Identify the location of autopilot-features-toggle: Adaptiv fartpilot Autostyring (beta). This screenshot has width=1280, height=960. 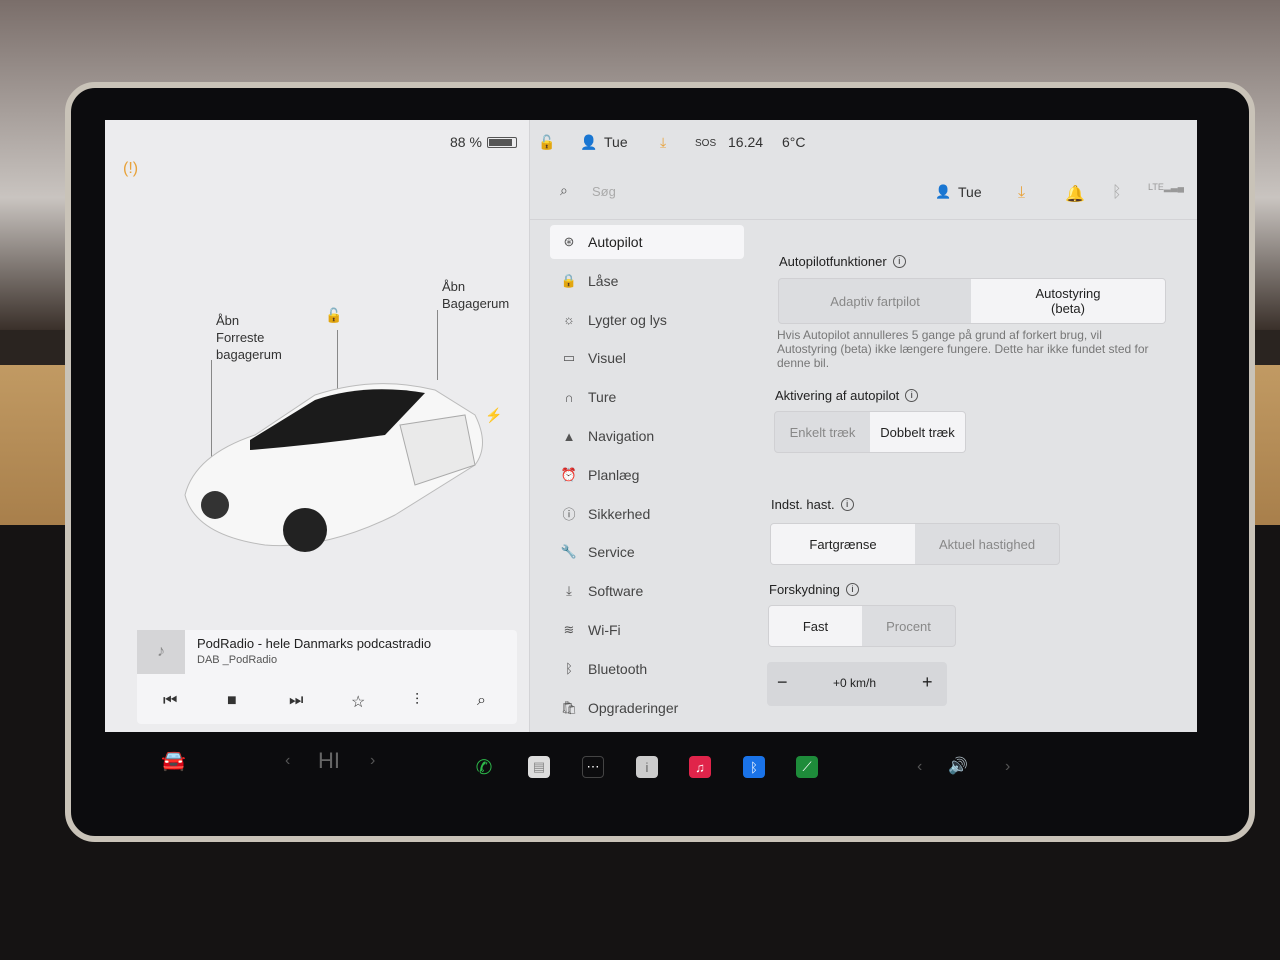
(972, 301).